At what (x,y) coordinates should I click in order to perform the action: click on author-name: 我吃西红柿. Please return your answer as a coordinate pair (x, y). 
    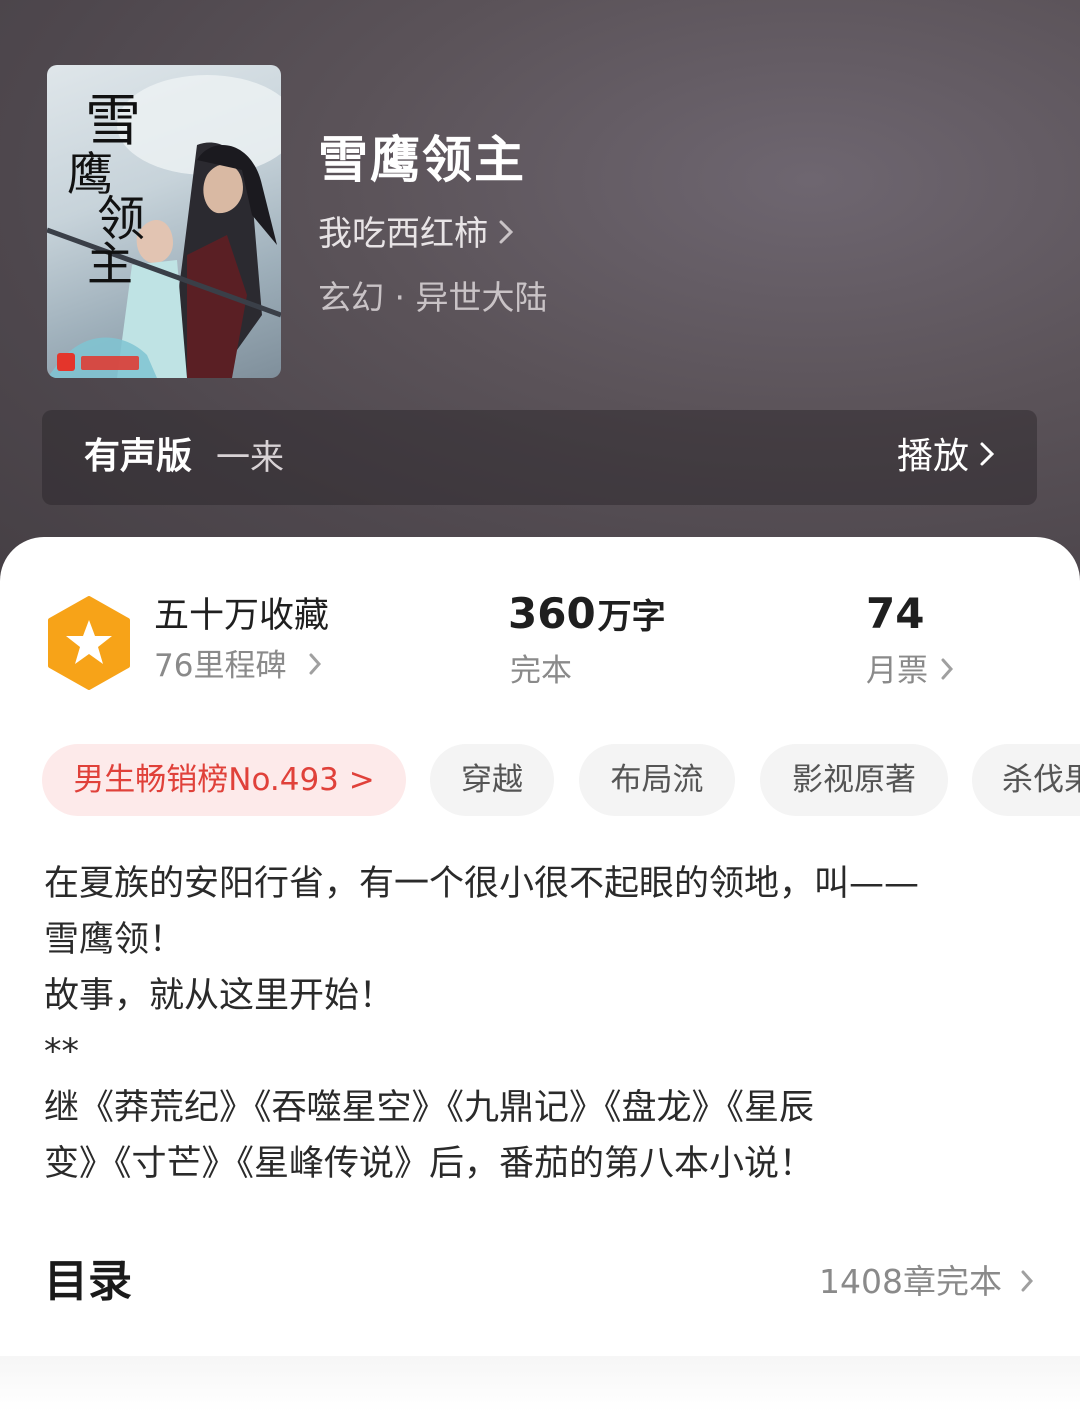
    Looking at the image, I should click on (403, 234).